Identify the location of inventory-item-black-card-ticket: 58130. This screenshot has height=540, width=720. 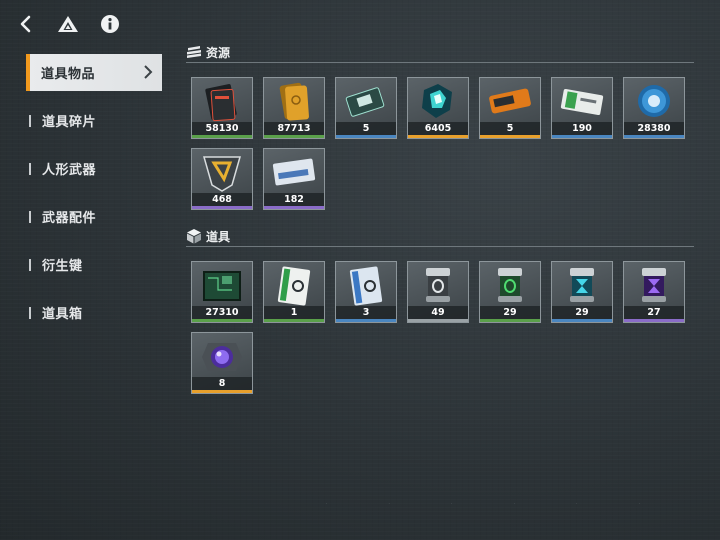
(222, 108).